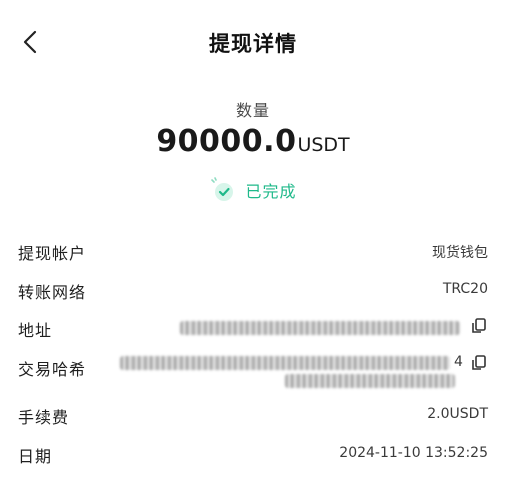  What do you see at coordinates (253, 454) in the screenshot?
I see `detail-row-date: 日期 2024-11-10 13:52:25` at bounding box center [253, 454].